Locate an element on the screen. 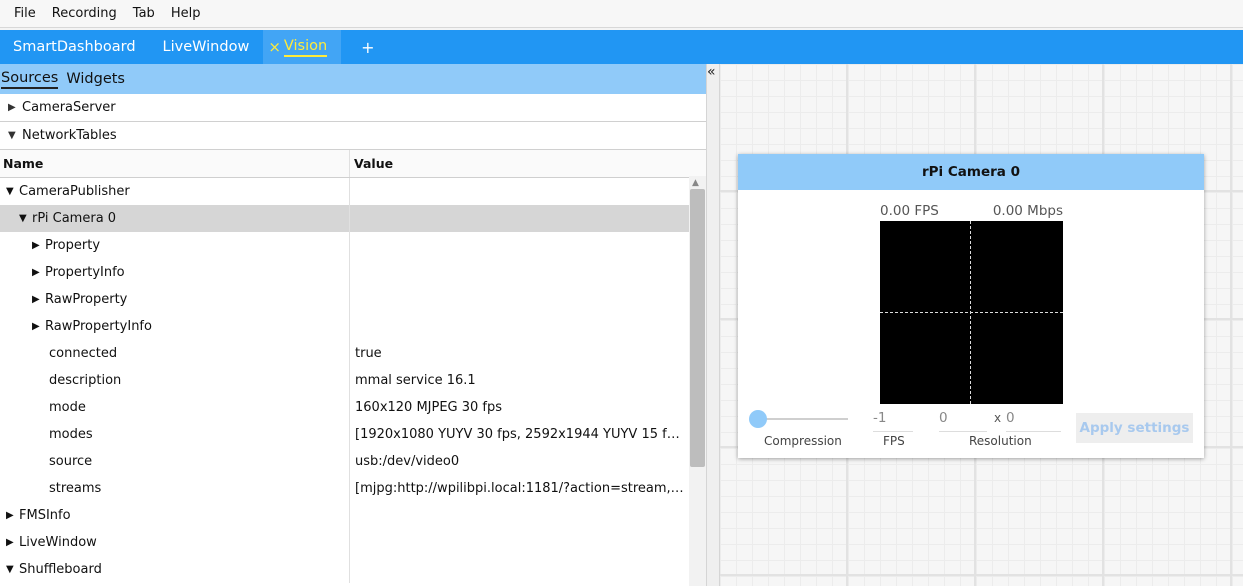  fps-input: -1 is located at coordinates (893, 421).